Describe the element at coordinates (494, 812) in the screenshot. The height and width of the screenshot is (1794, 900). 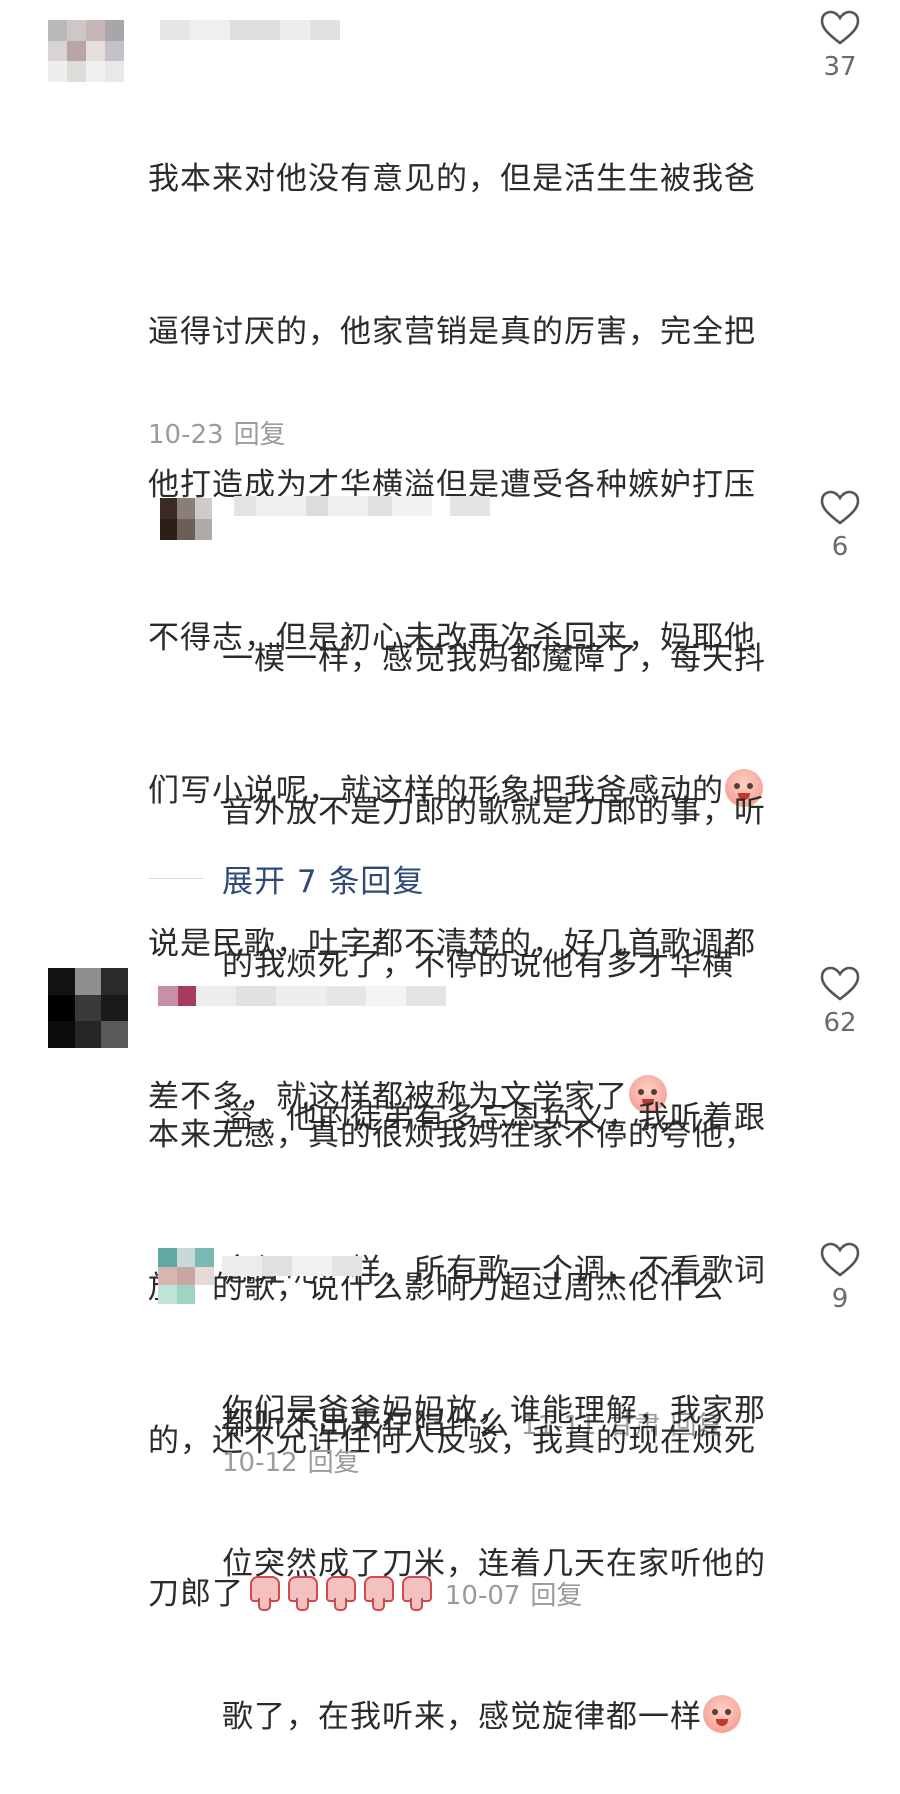
I see `comment-line: 音外放不是刀郎的歌就是刀郎的事，听` at that location.